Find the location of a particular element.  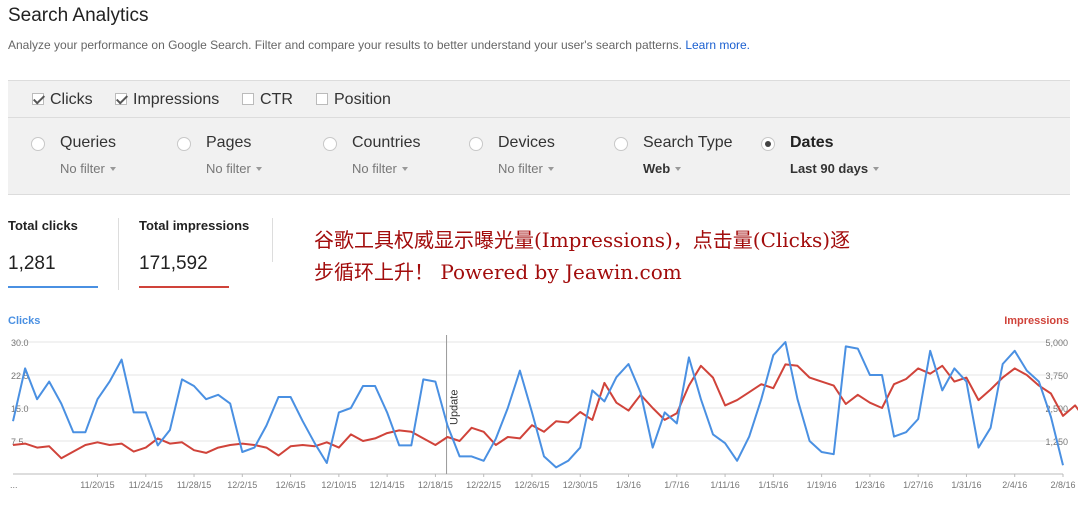

metric-position: Position is located at coordinates (353, 100).